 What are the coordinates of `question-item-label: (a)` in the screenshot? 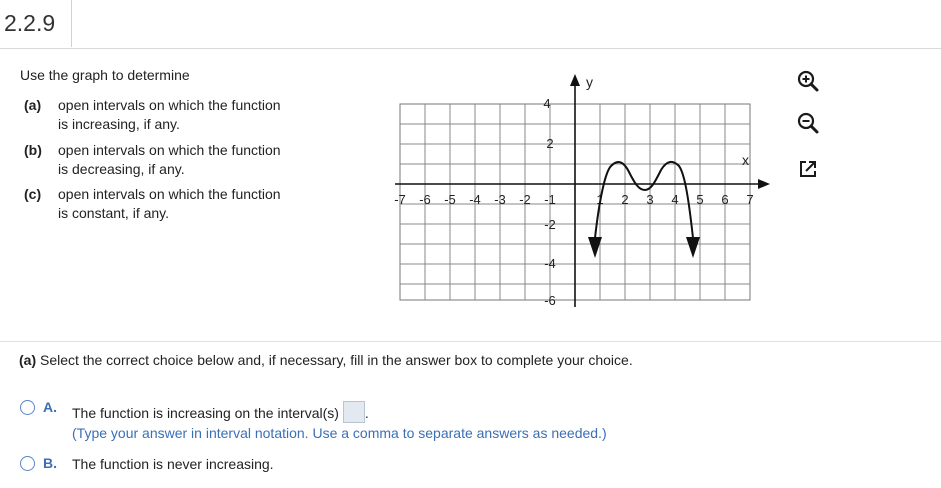 It's located at (33, 105).